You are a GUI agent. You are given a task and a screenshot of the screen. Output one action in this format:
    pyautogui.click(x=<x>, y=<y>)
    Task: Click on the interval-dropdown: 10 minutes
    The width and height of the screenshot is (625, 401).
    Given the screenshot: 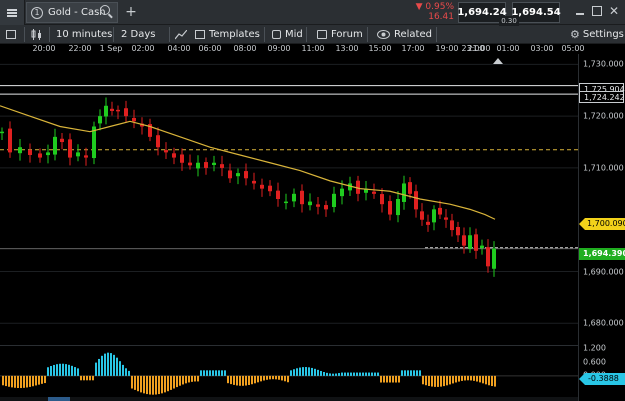 What is the action you would take?
    pyautogui.click(x=84, y=34)
    